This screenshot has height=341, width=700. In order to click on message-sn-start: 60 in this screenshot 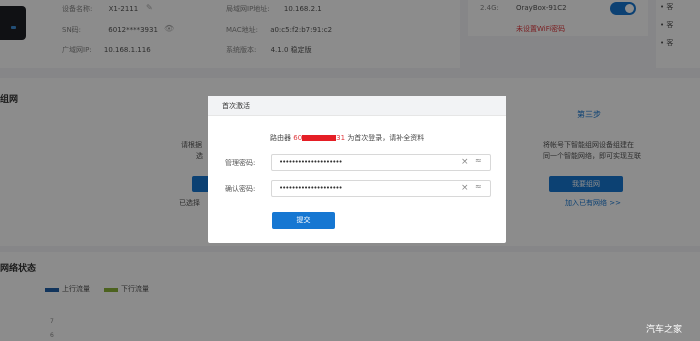, I will do `click(298, 138)`.